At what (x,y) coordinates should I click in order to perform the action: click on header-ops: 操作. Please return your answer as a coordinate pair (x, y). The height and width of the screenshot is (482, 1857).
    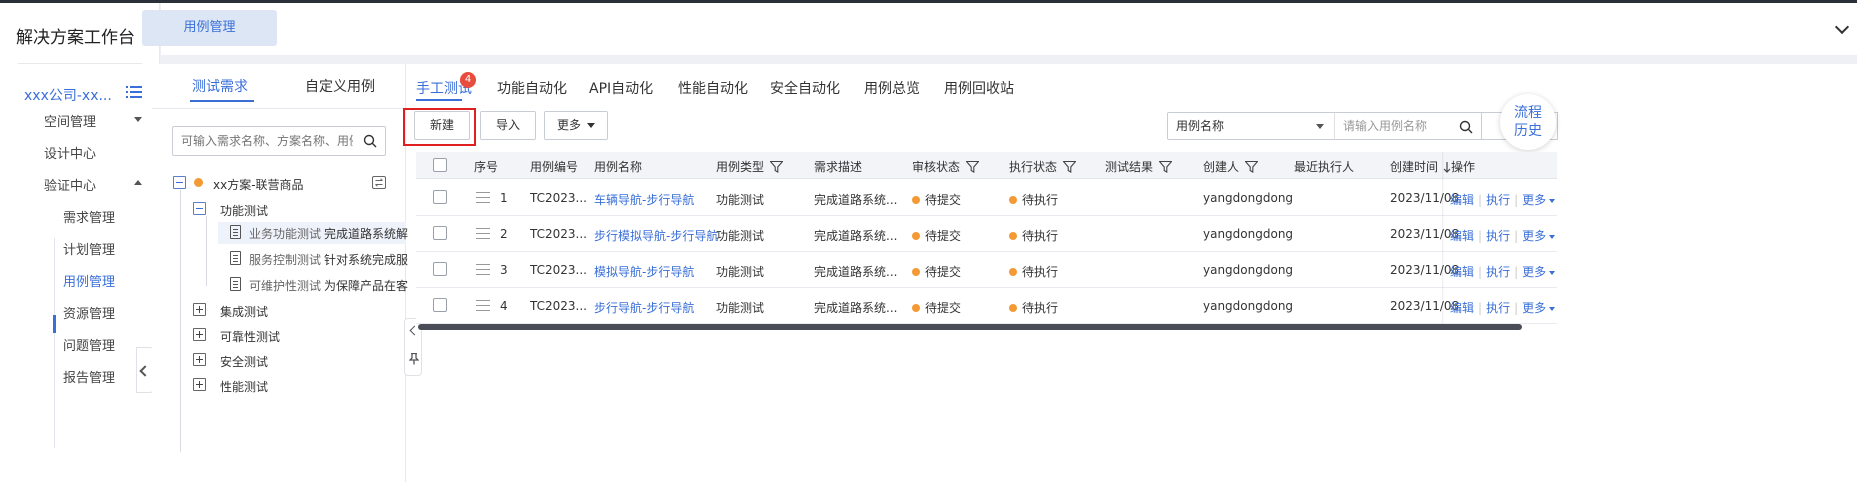
    Looking at the image, I should click on (1463, 167).